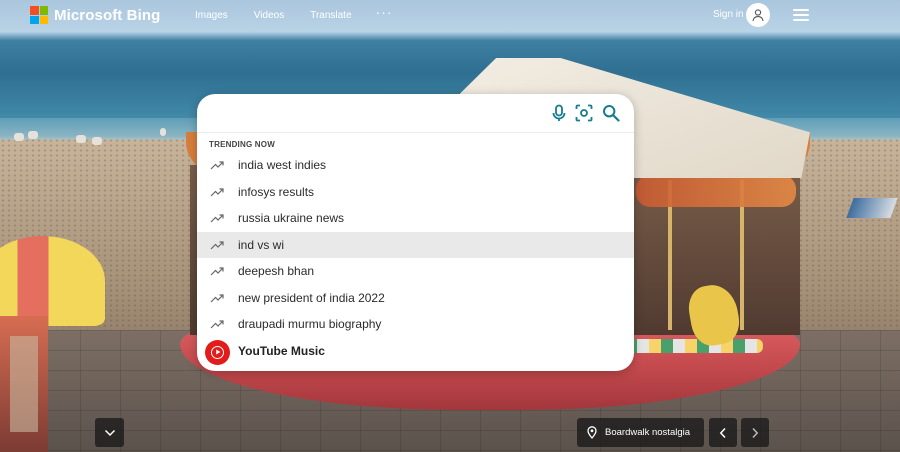 This screenshot has height=452, width=900. I want to click on bing-logo: Microsoft Bing, so click(95, 15).